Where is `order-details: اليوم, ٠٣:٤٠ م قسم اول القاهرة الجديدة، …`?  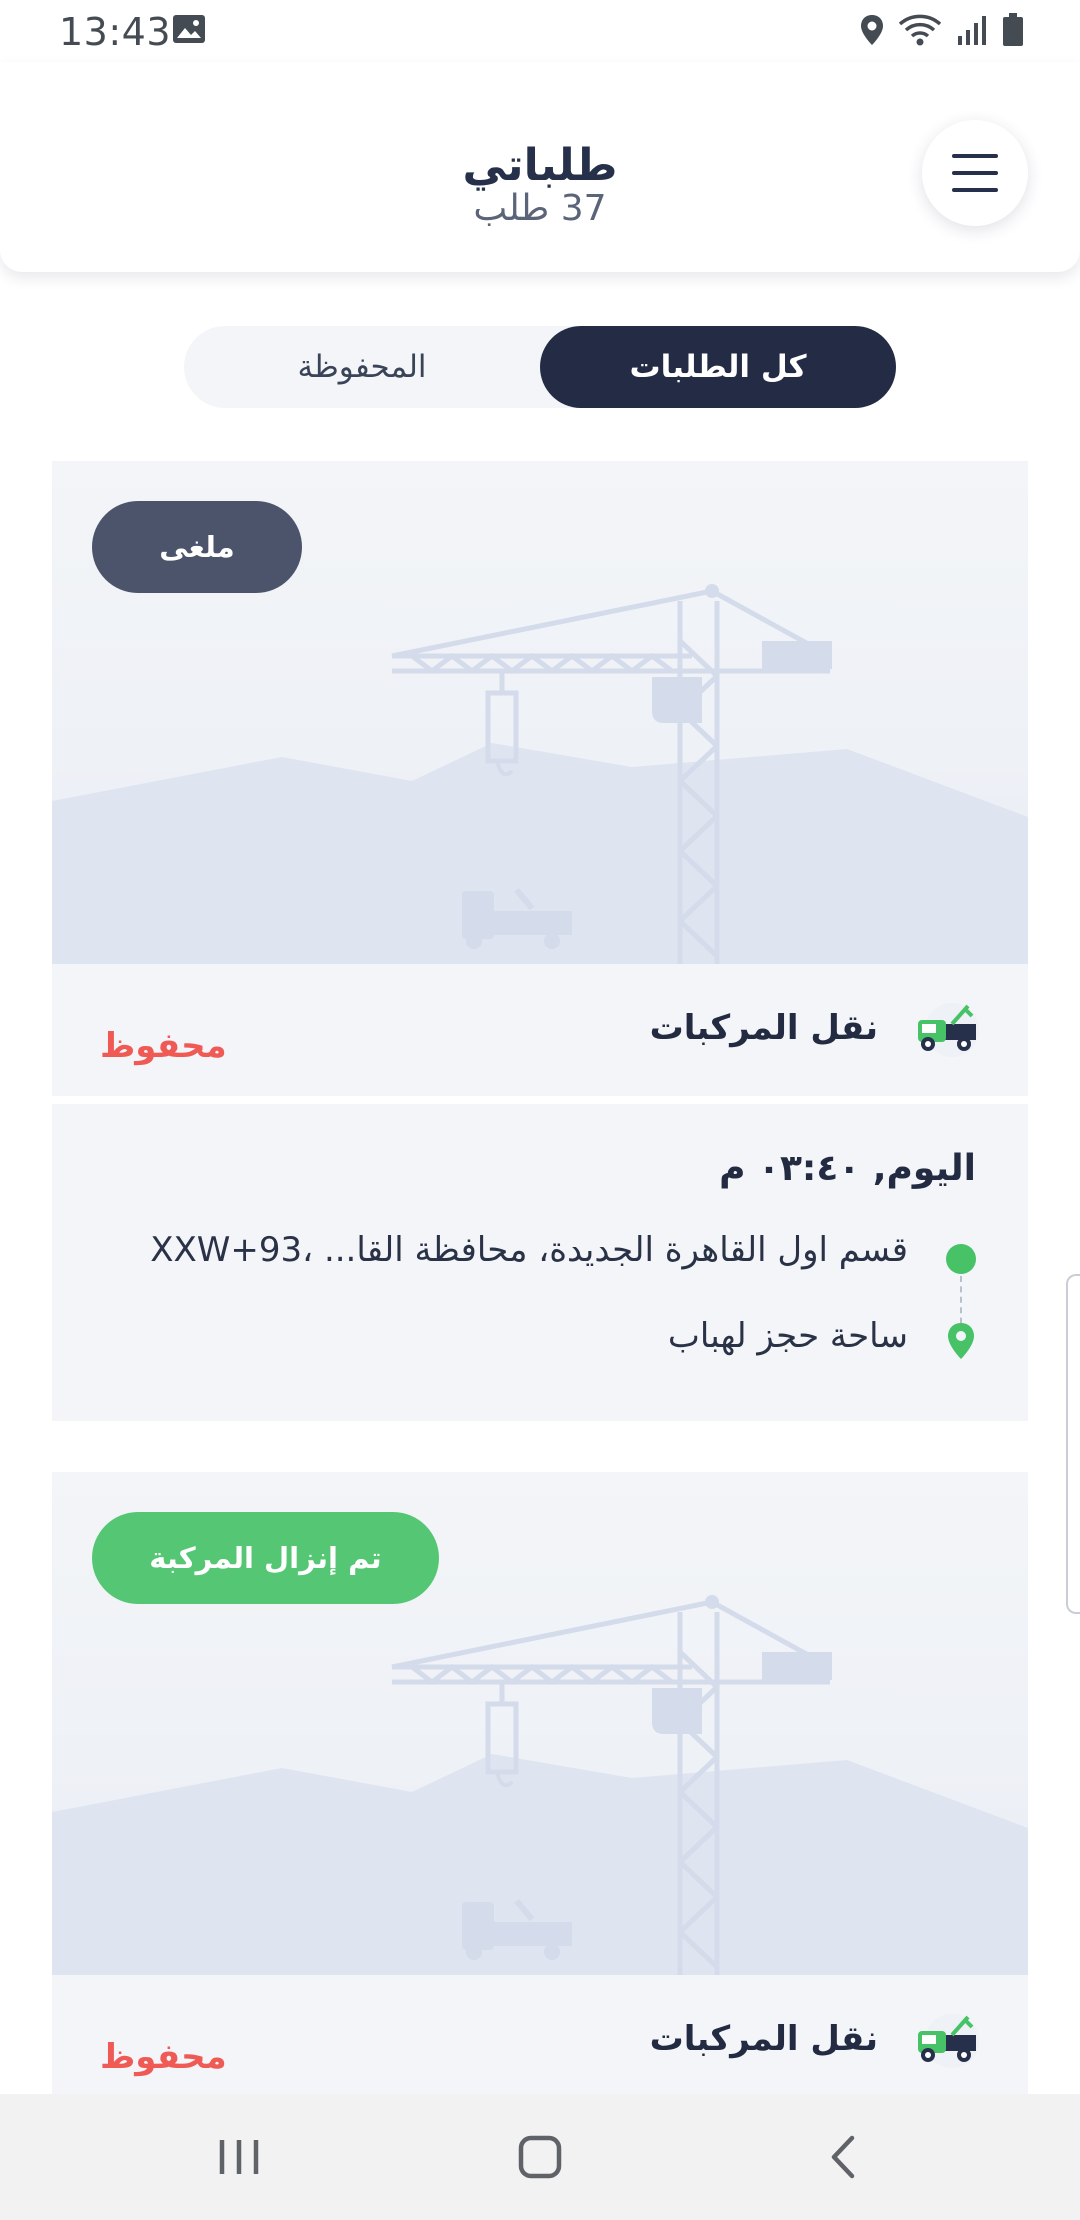 order-details: اليوم, ٠٣:٤٠ م قسم اول القاهرة الجديدة، … is located at coordinates (540, 1262).